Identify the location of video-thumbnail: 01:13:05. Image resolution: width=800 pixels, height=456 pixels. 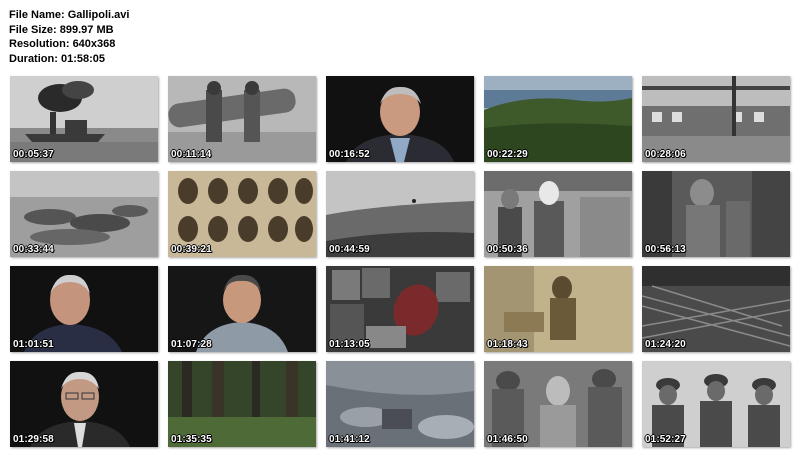
(400, 309).